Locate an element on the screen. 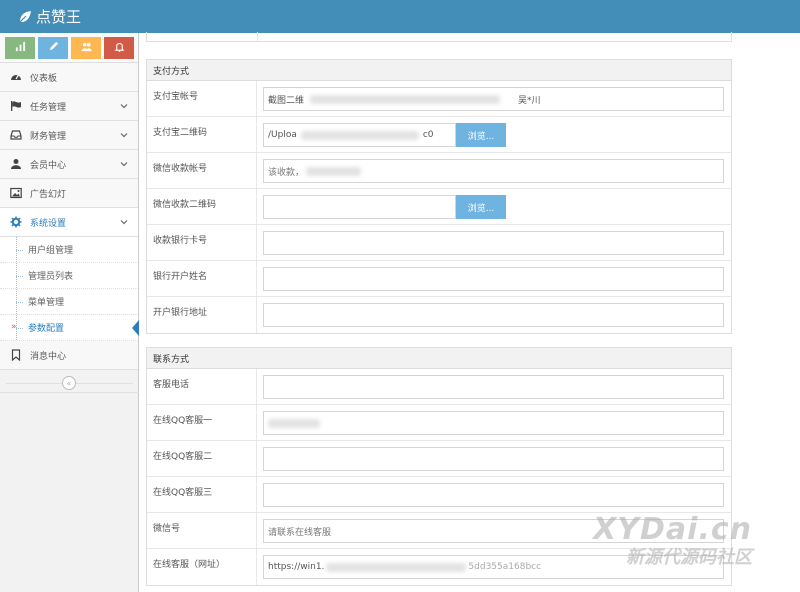 This screenshot has width=800, height=592. cogs-icon is located at coordinates (16, 222).